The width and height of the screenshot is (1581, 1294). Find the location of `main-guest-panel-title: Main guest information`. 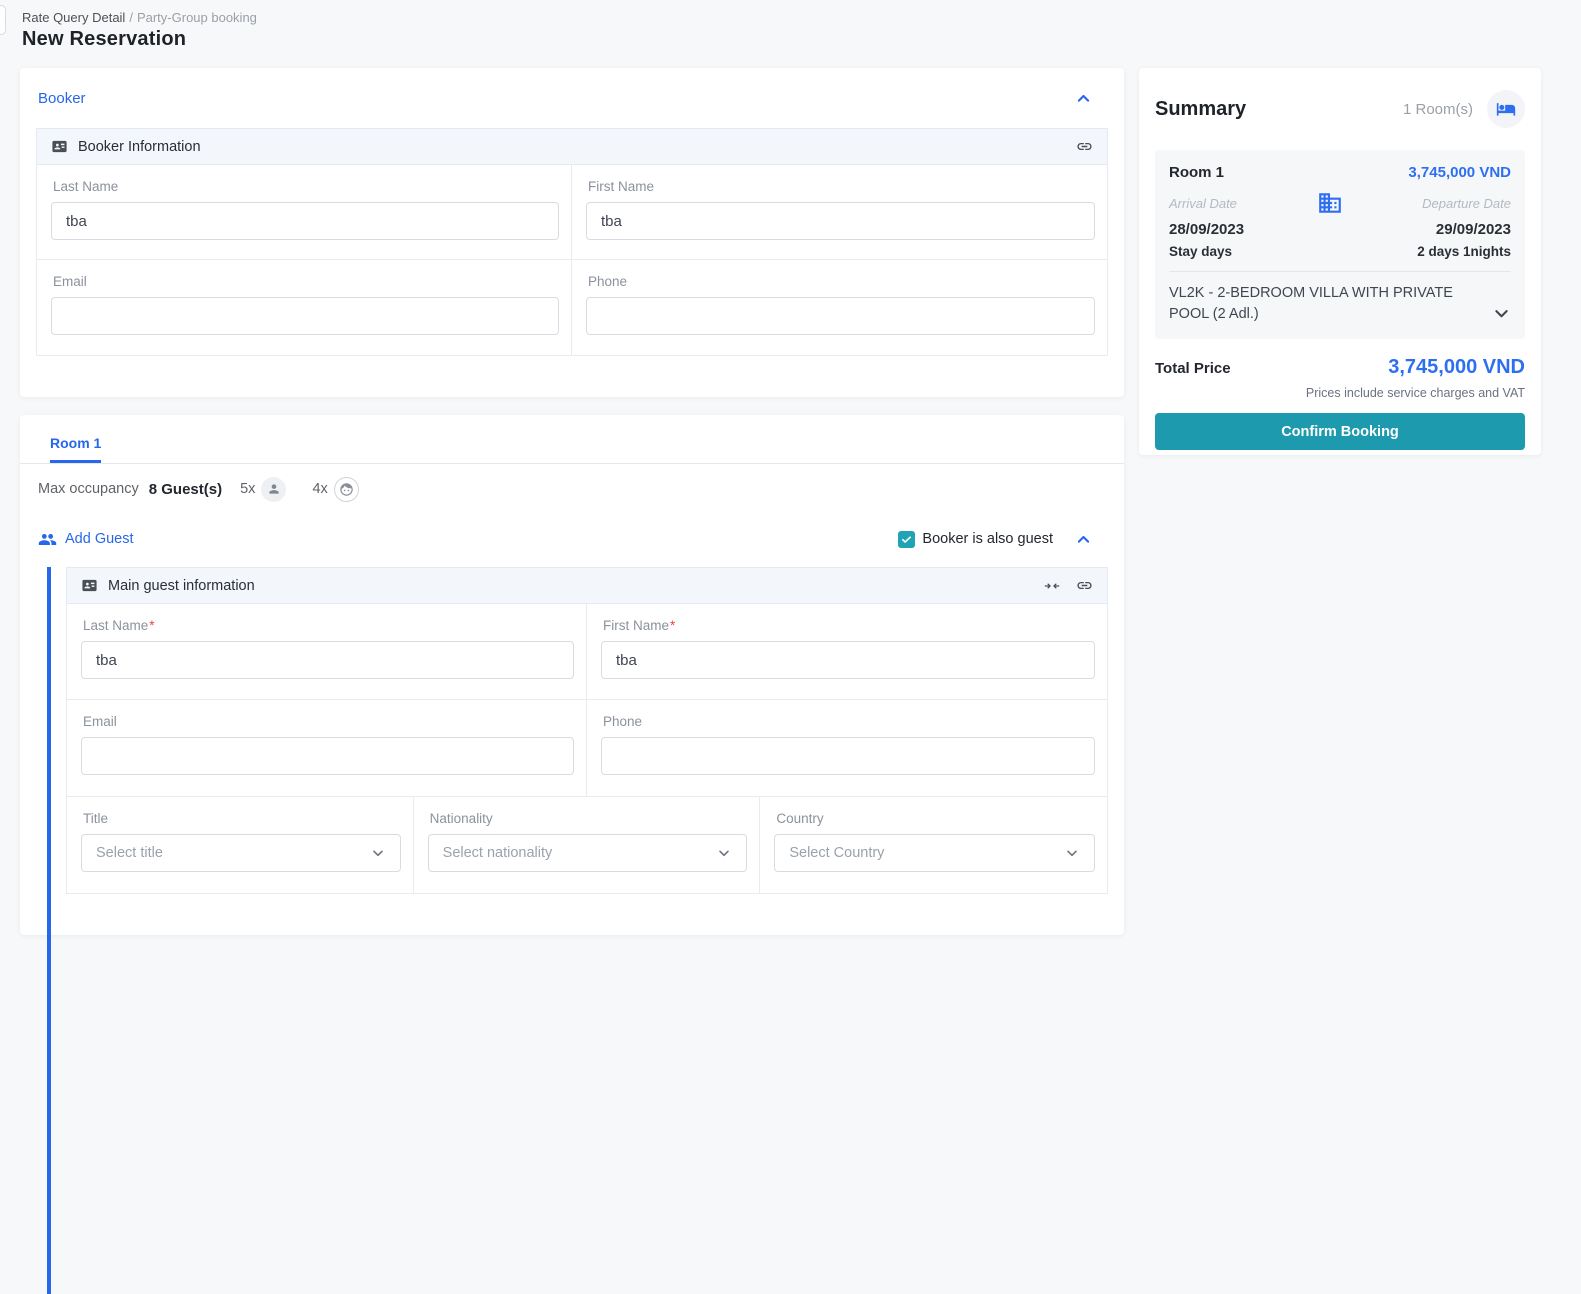

main-guest-panel-title: Main guest information is located at coordinates (181, 585).